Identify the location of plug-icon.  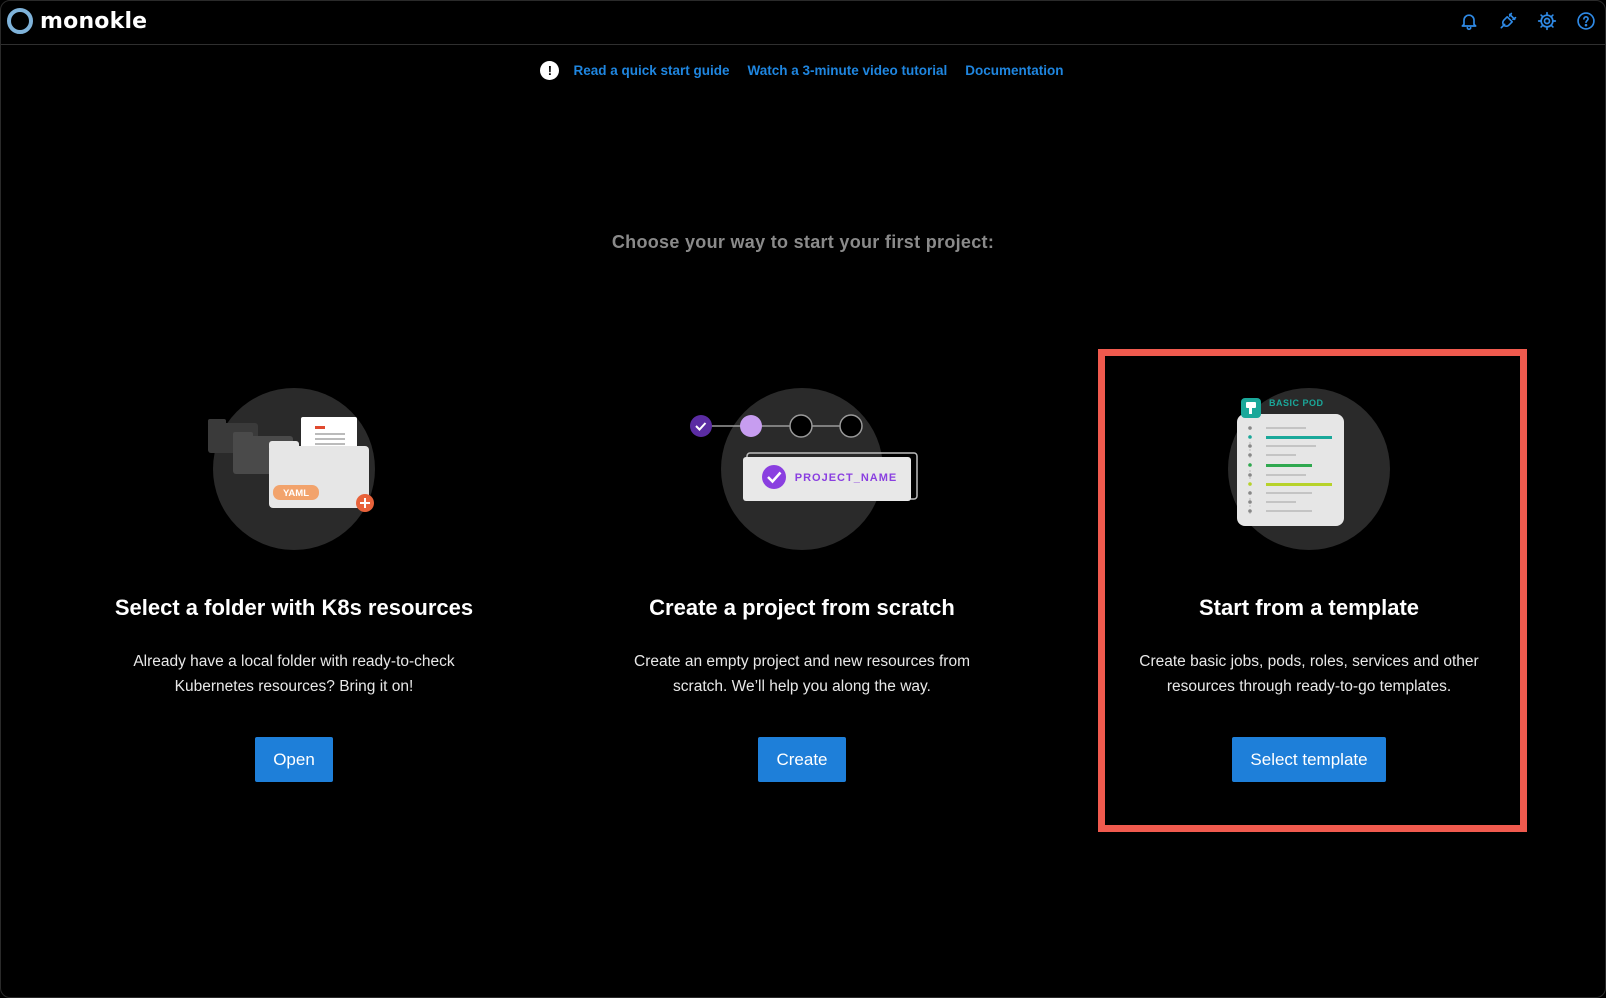
(1508, 21).